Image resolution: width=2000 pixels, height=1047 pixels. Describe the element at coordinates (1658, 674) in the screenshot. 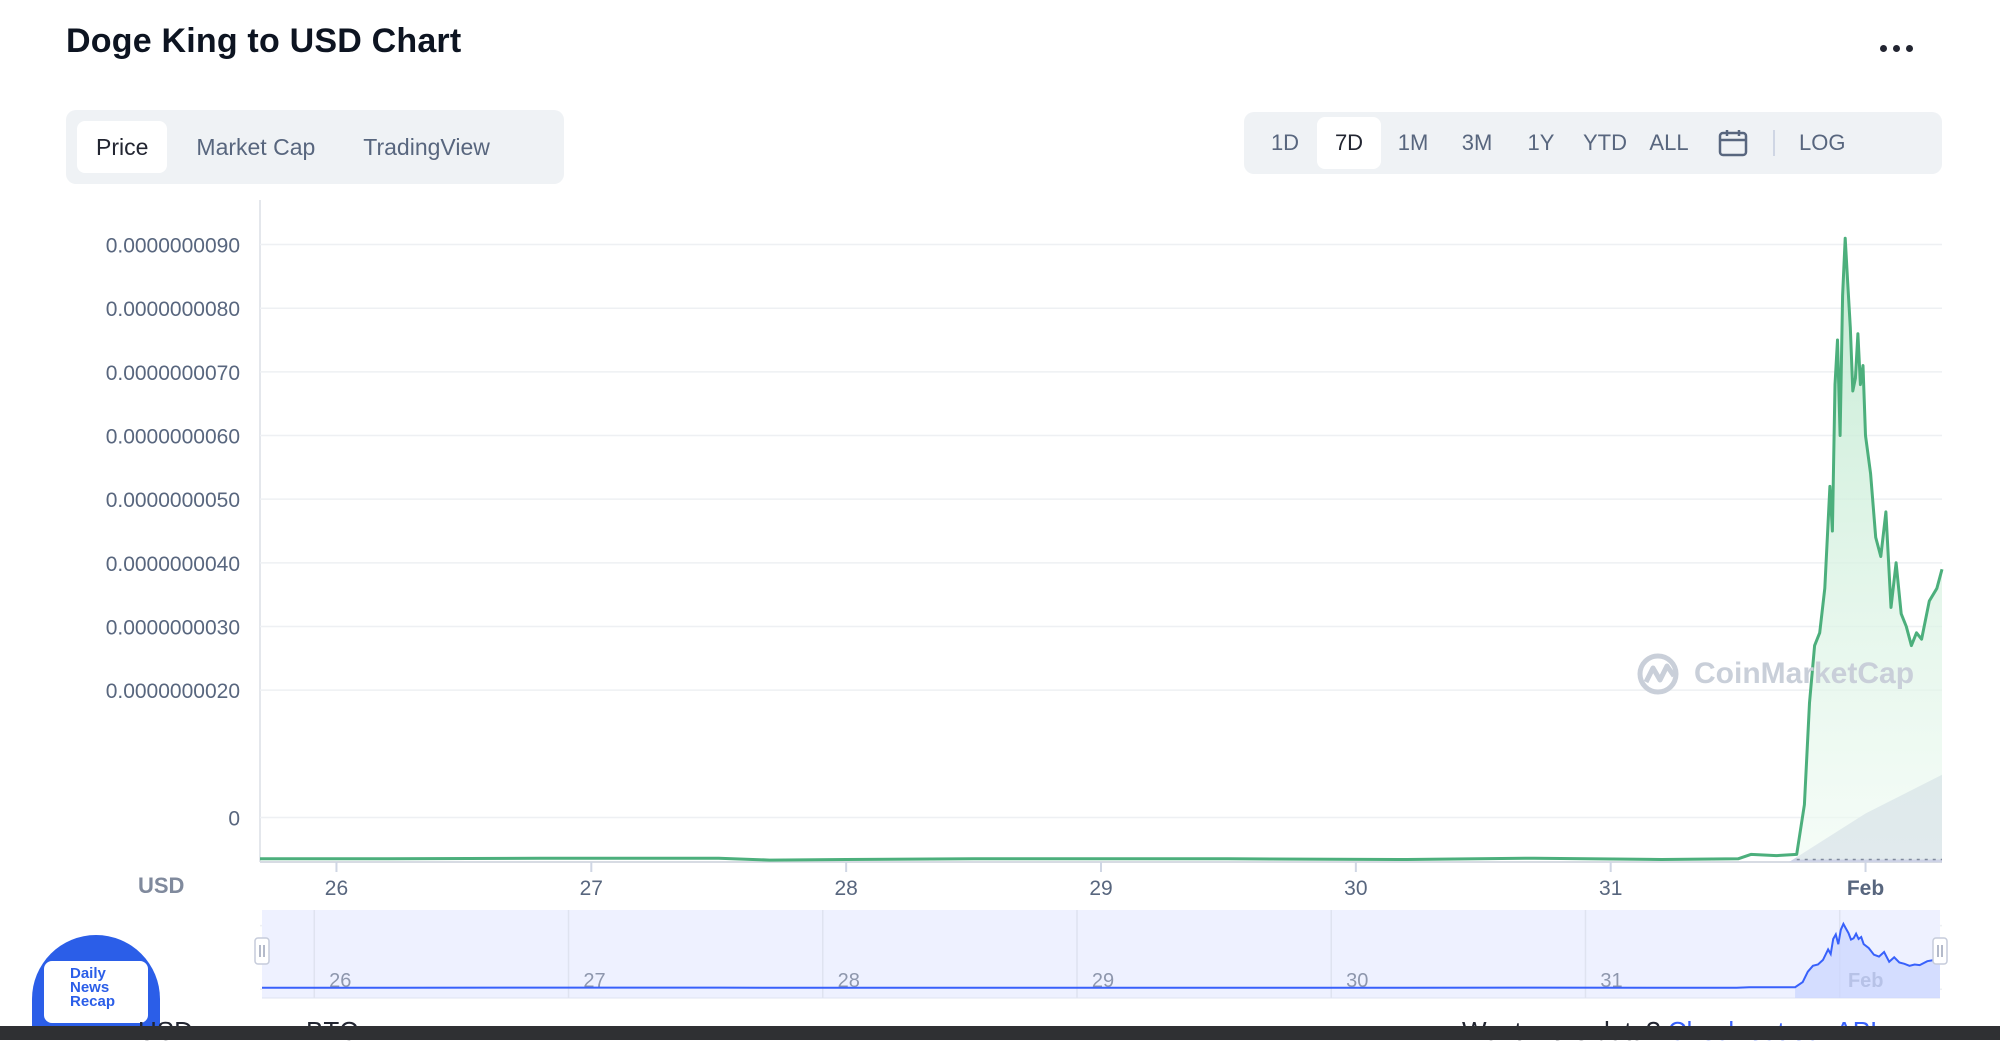

I see `coinmarketcap-logo-icon` at that location.